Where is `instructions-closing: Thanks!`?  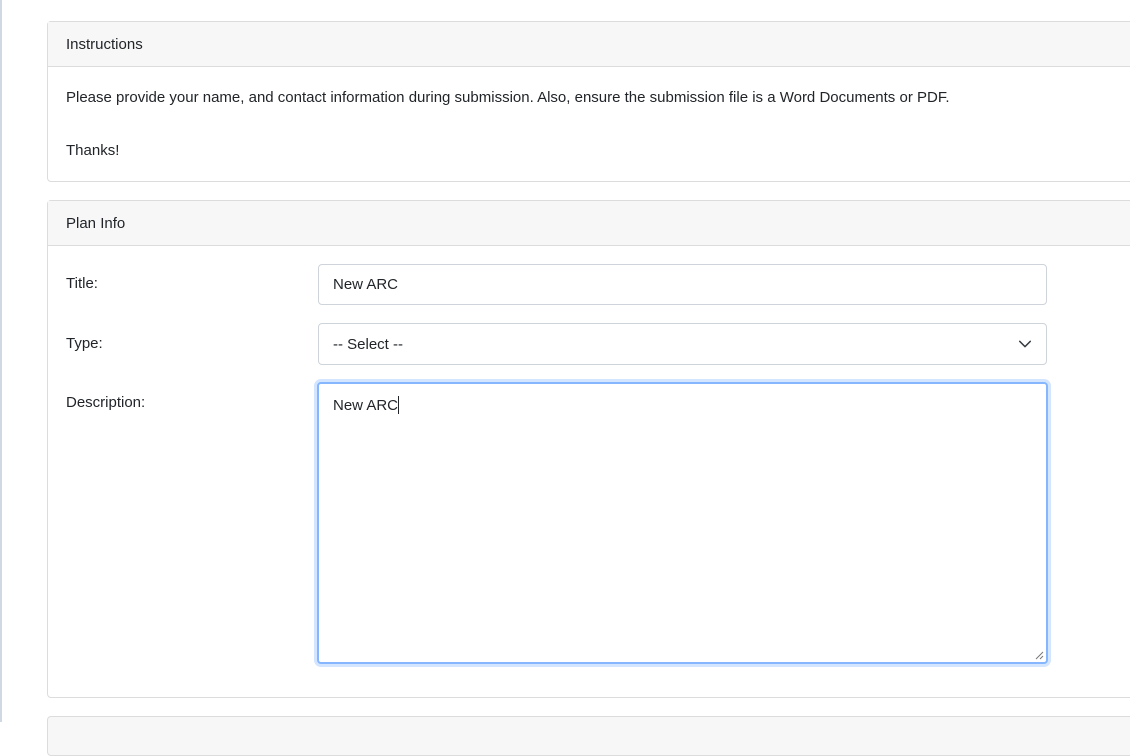 instructions-closing: Thanks! is located at coordinates (93, 150).